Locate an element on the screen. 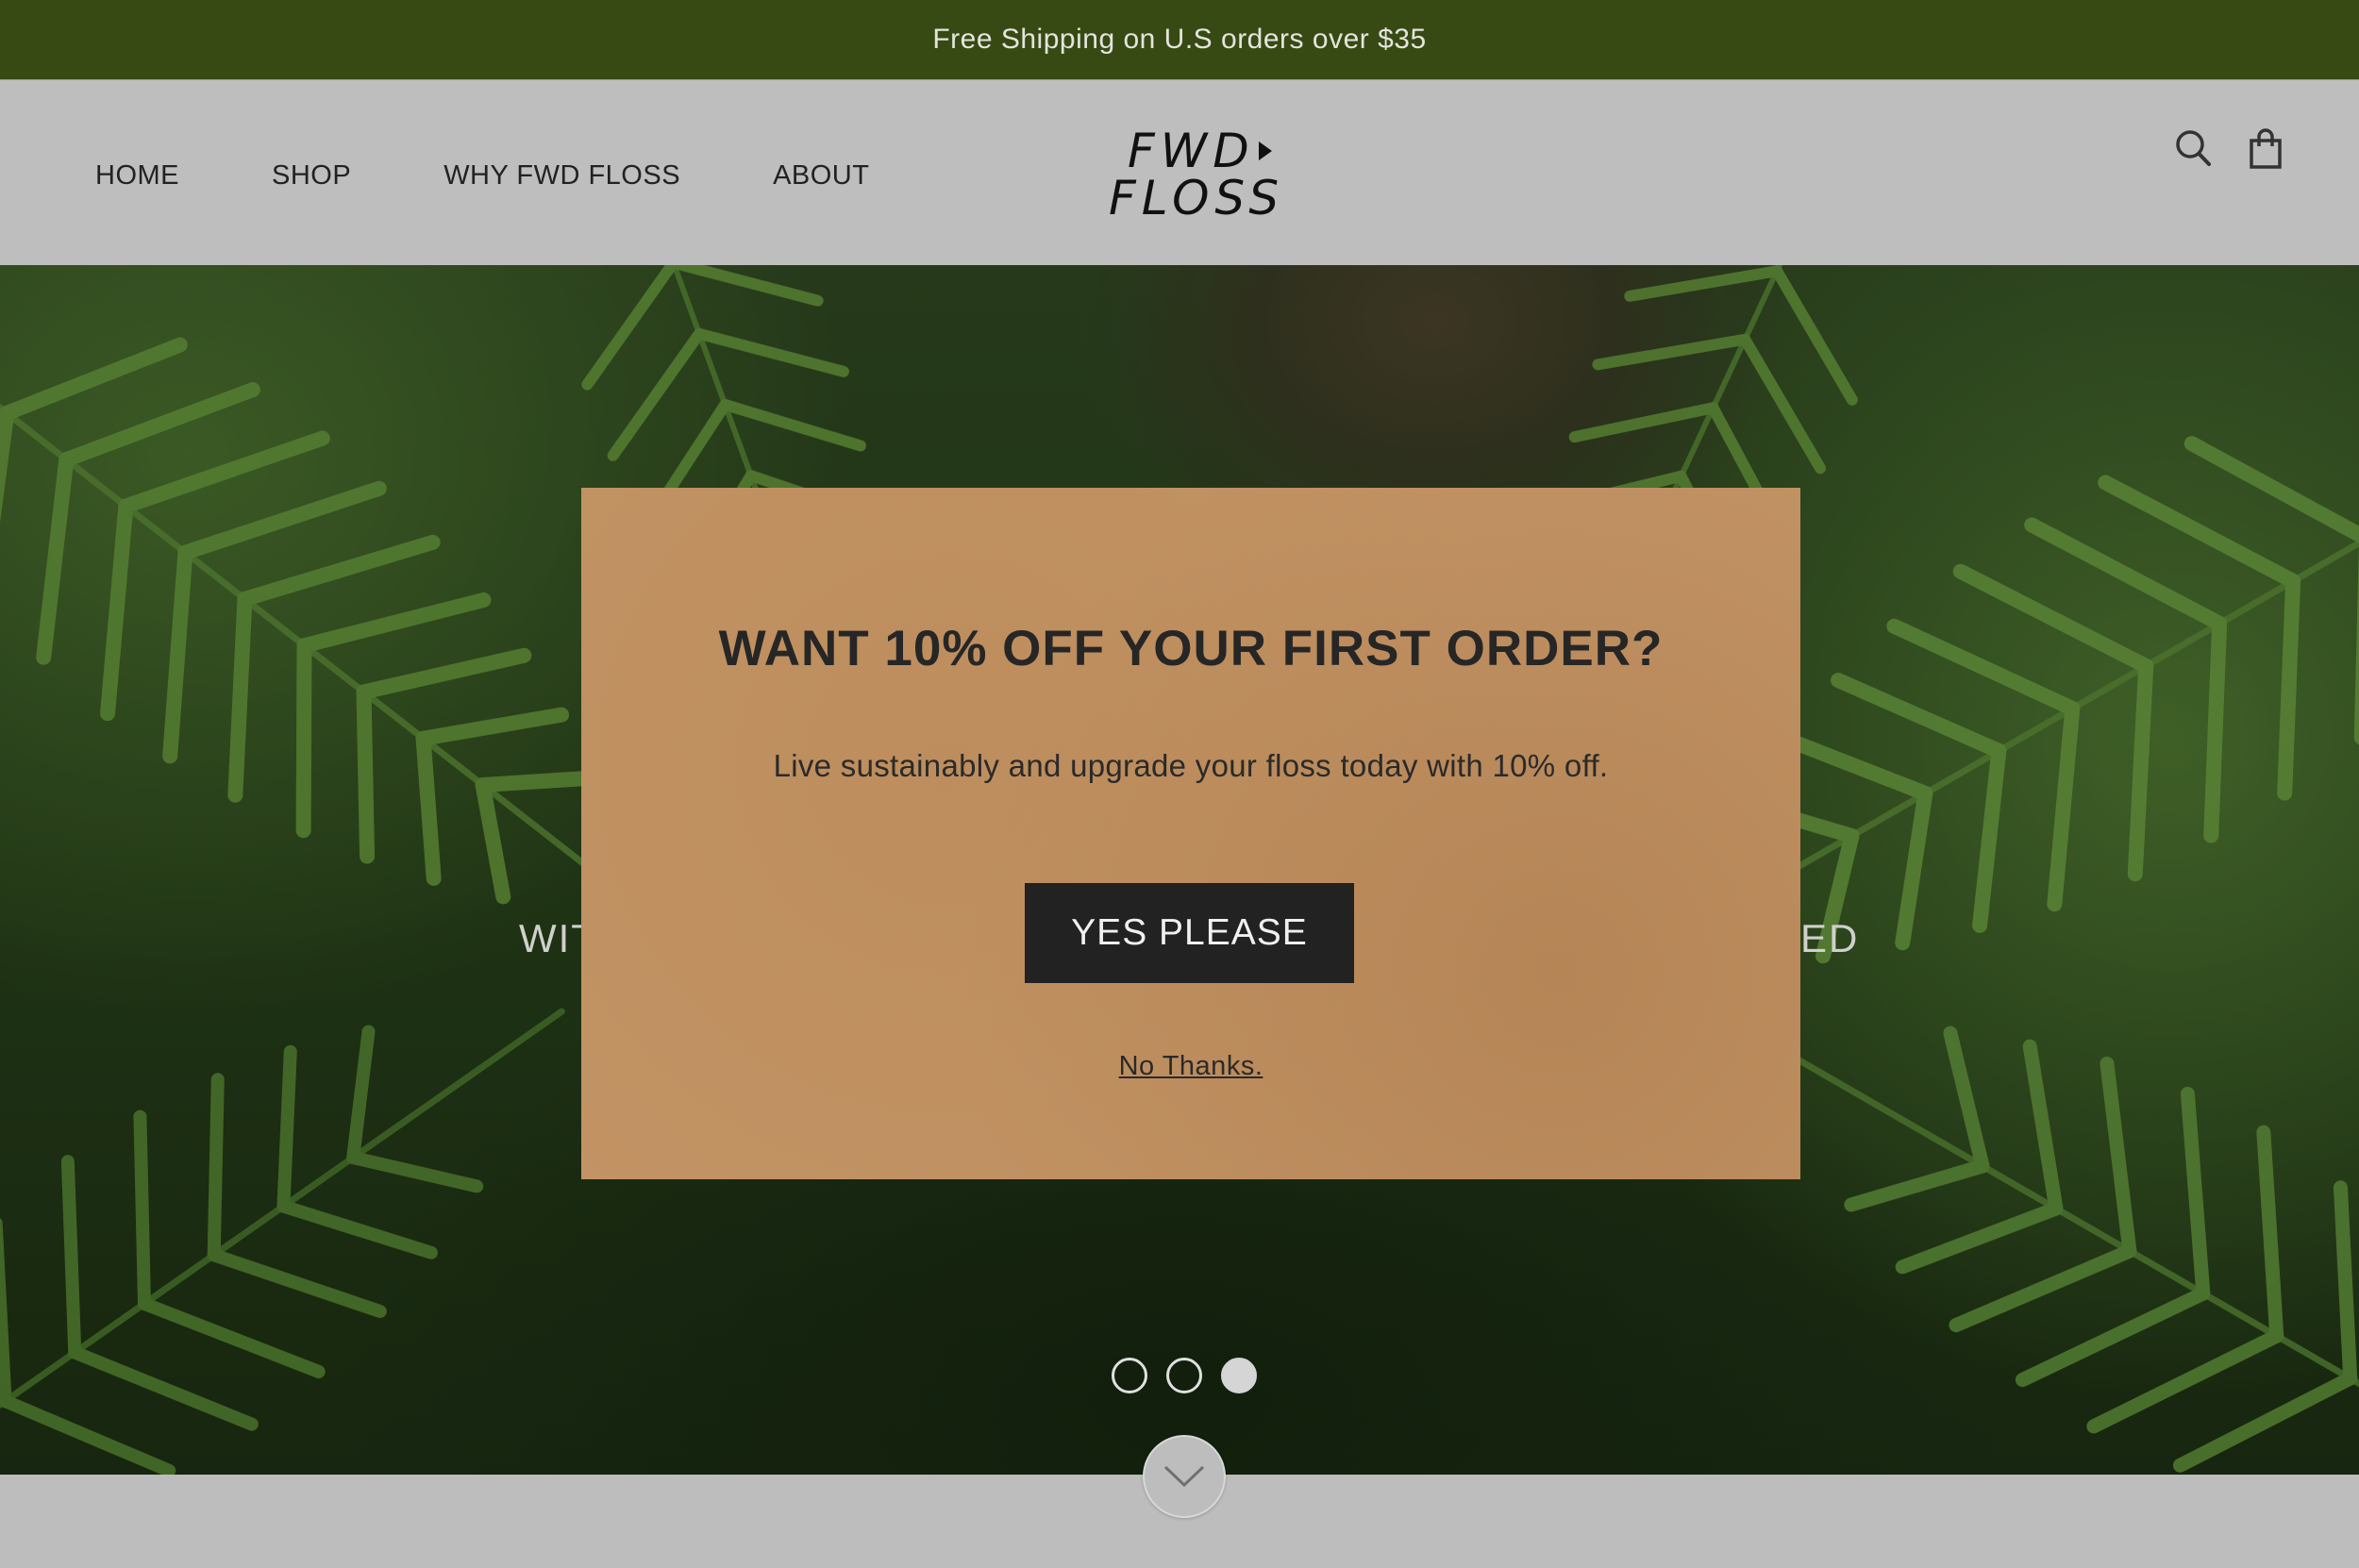 This screenshot has width=2359, height=1568. slider-pagination is located at coordinates (1184, 1375).